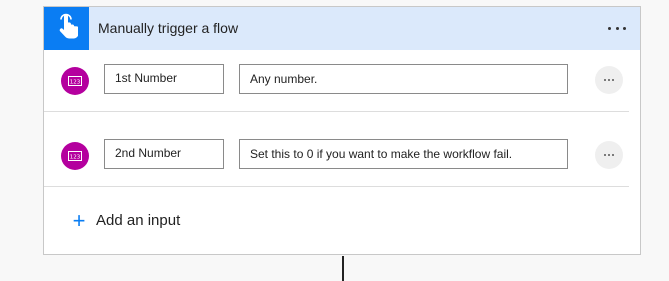 The height and width of the screenshot is (281, 669). What do you see at coordinates (343, 268) in the screenshot?
I see `flow-connector-line` at bounding box center [343, 268].